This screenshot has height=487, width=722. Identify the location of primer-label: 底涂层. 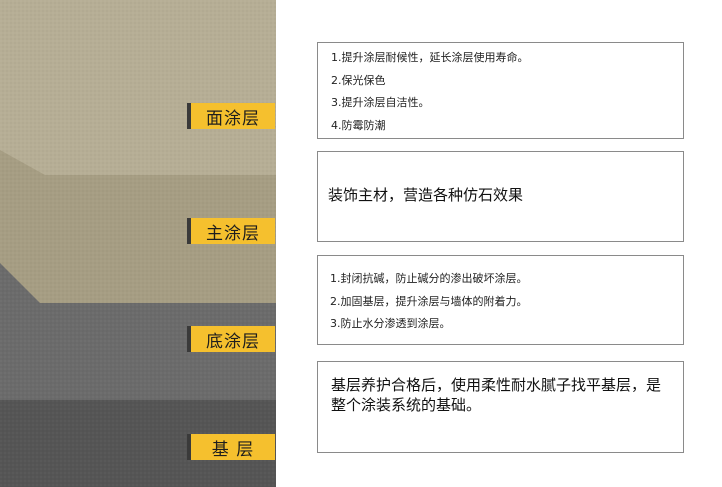
(231, 339).